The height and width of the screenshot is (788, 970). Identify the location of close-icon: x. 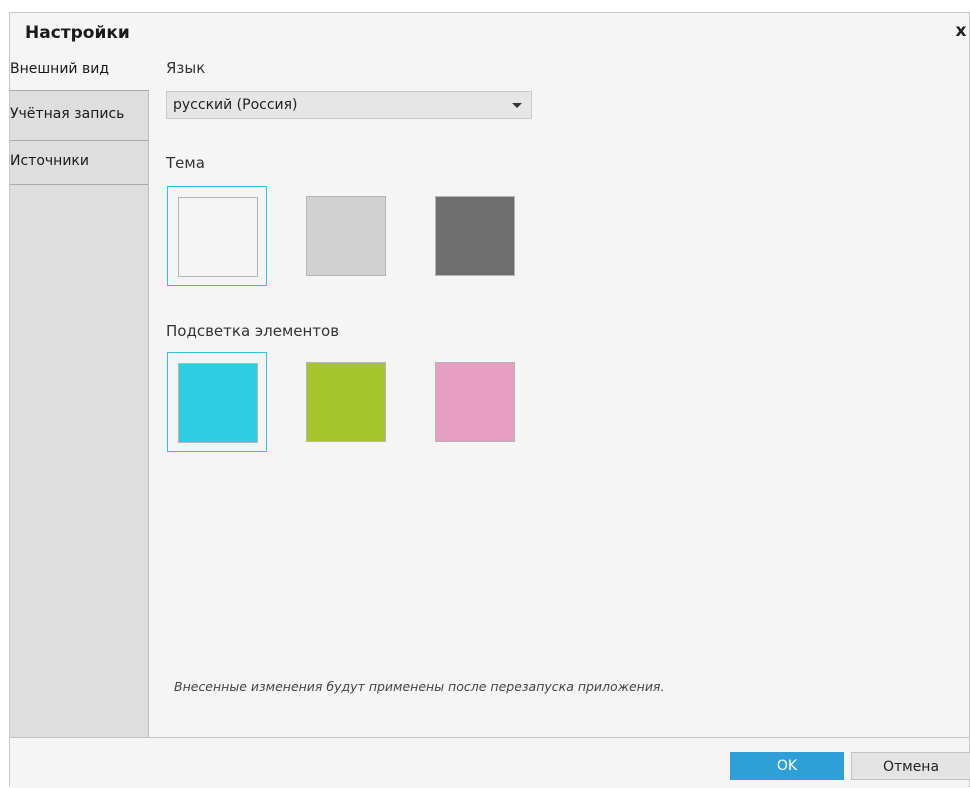
(961, 31).